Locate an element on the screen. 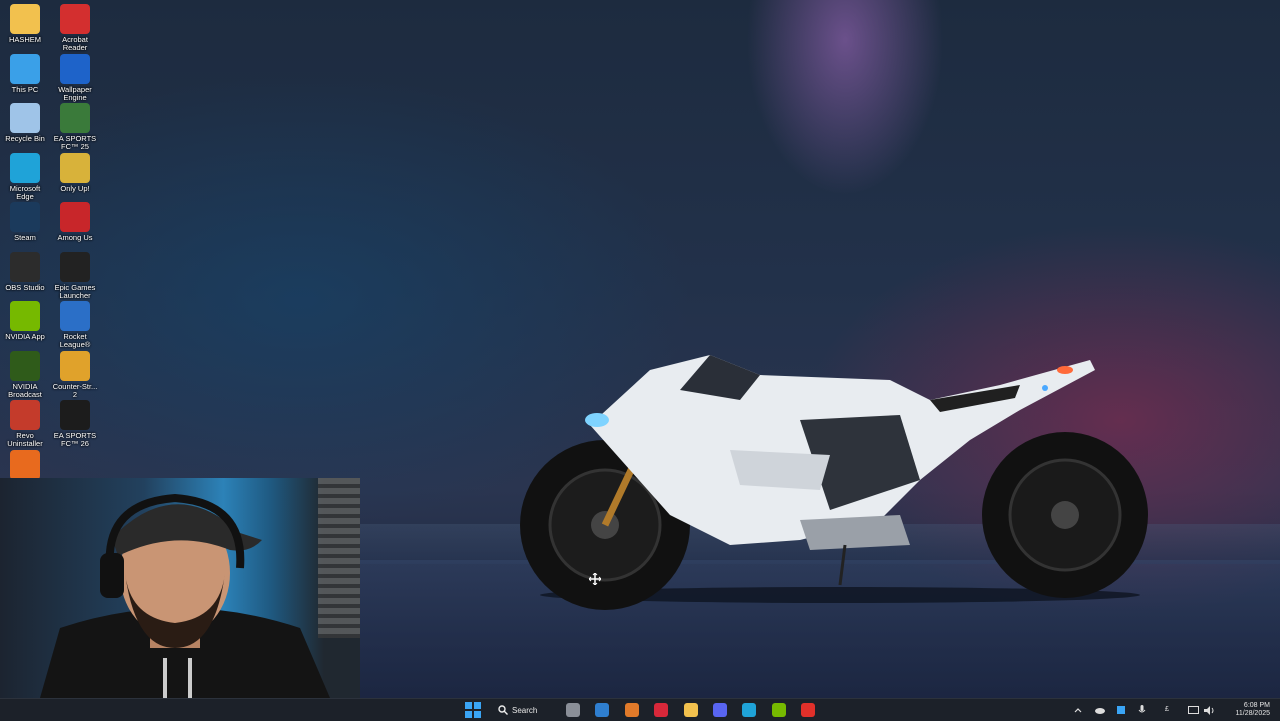 This screenshot has height=721, width=1280. taskbar-edge-app is located at coordinates (749, 710).